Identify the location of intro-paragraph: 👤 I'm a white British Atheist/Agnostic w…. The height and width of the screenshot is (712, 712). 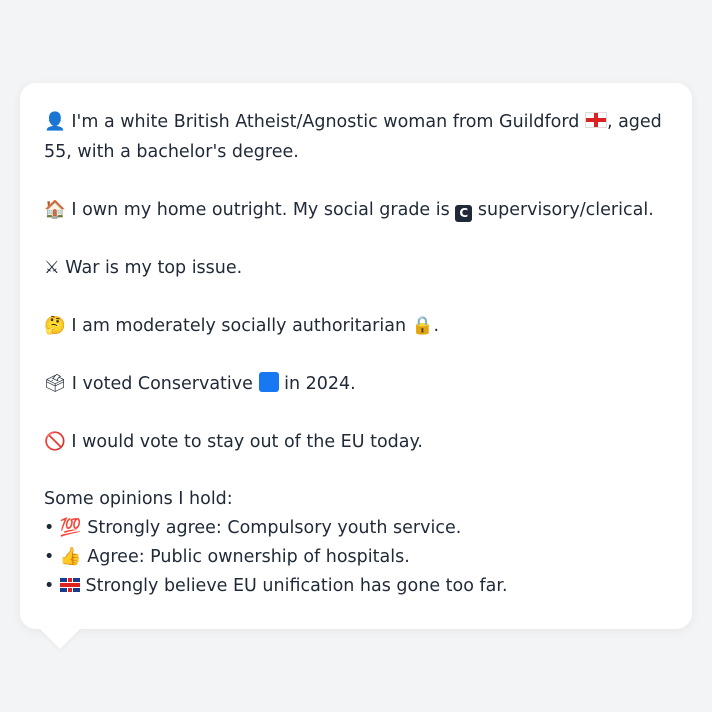
(356, 137).